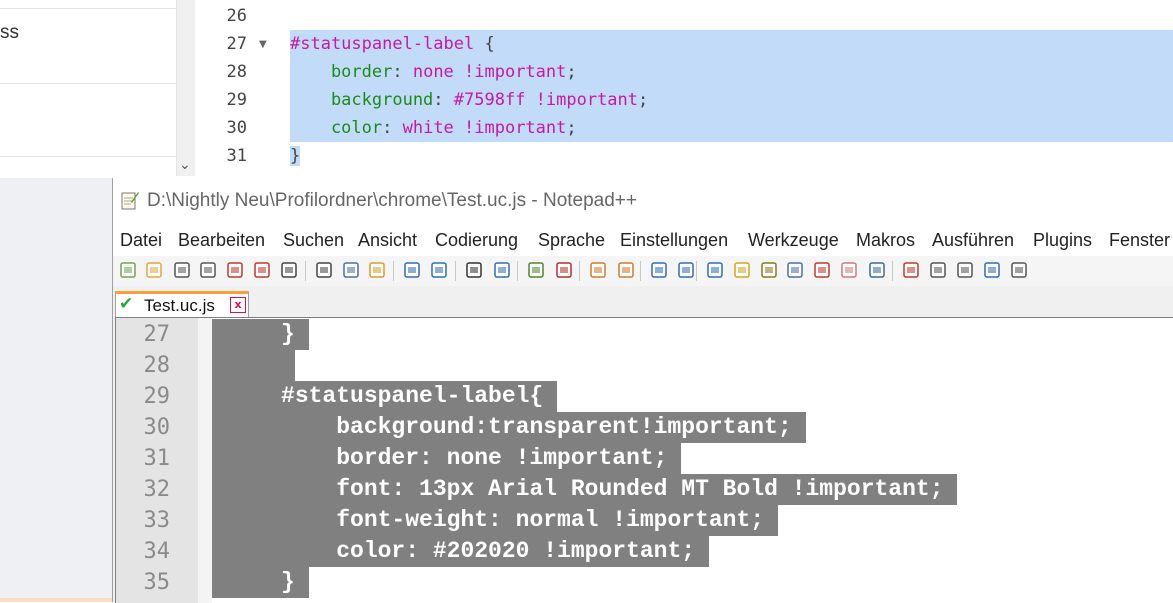 The width and height of the screenshot is (1173, 603). Describe the element at coordinates (509, 427) in the screenshot. I see `code-line: background:transparent!important;` at that location.